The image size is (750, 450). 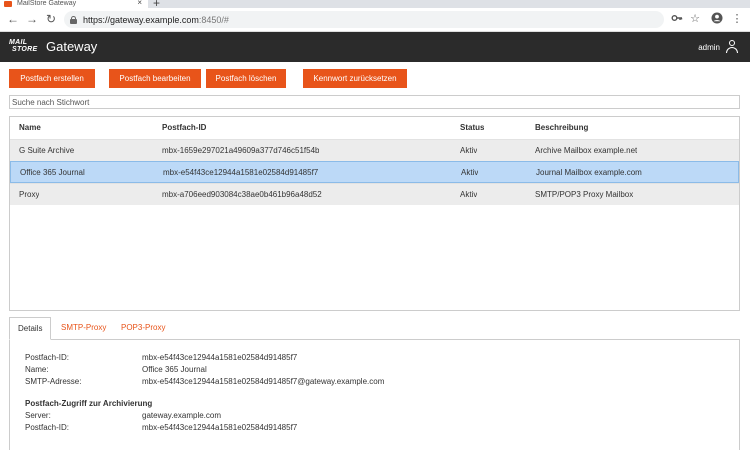 I want to click on menu-kebab-icon: ⋮, so click(x=737, y=19).